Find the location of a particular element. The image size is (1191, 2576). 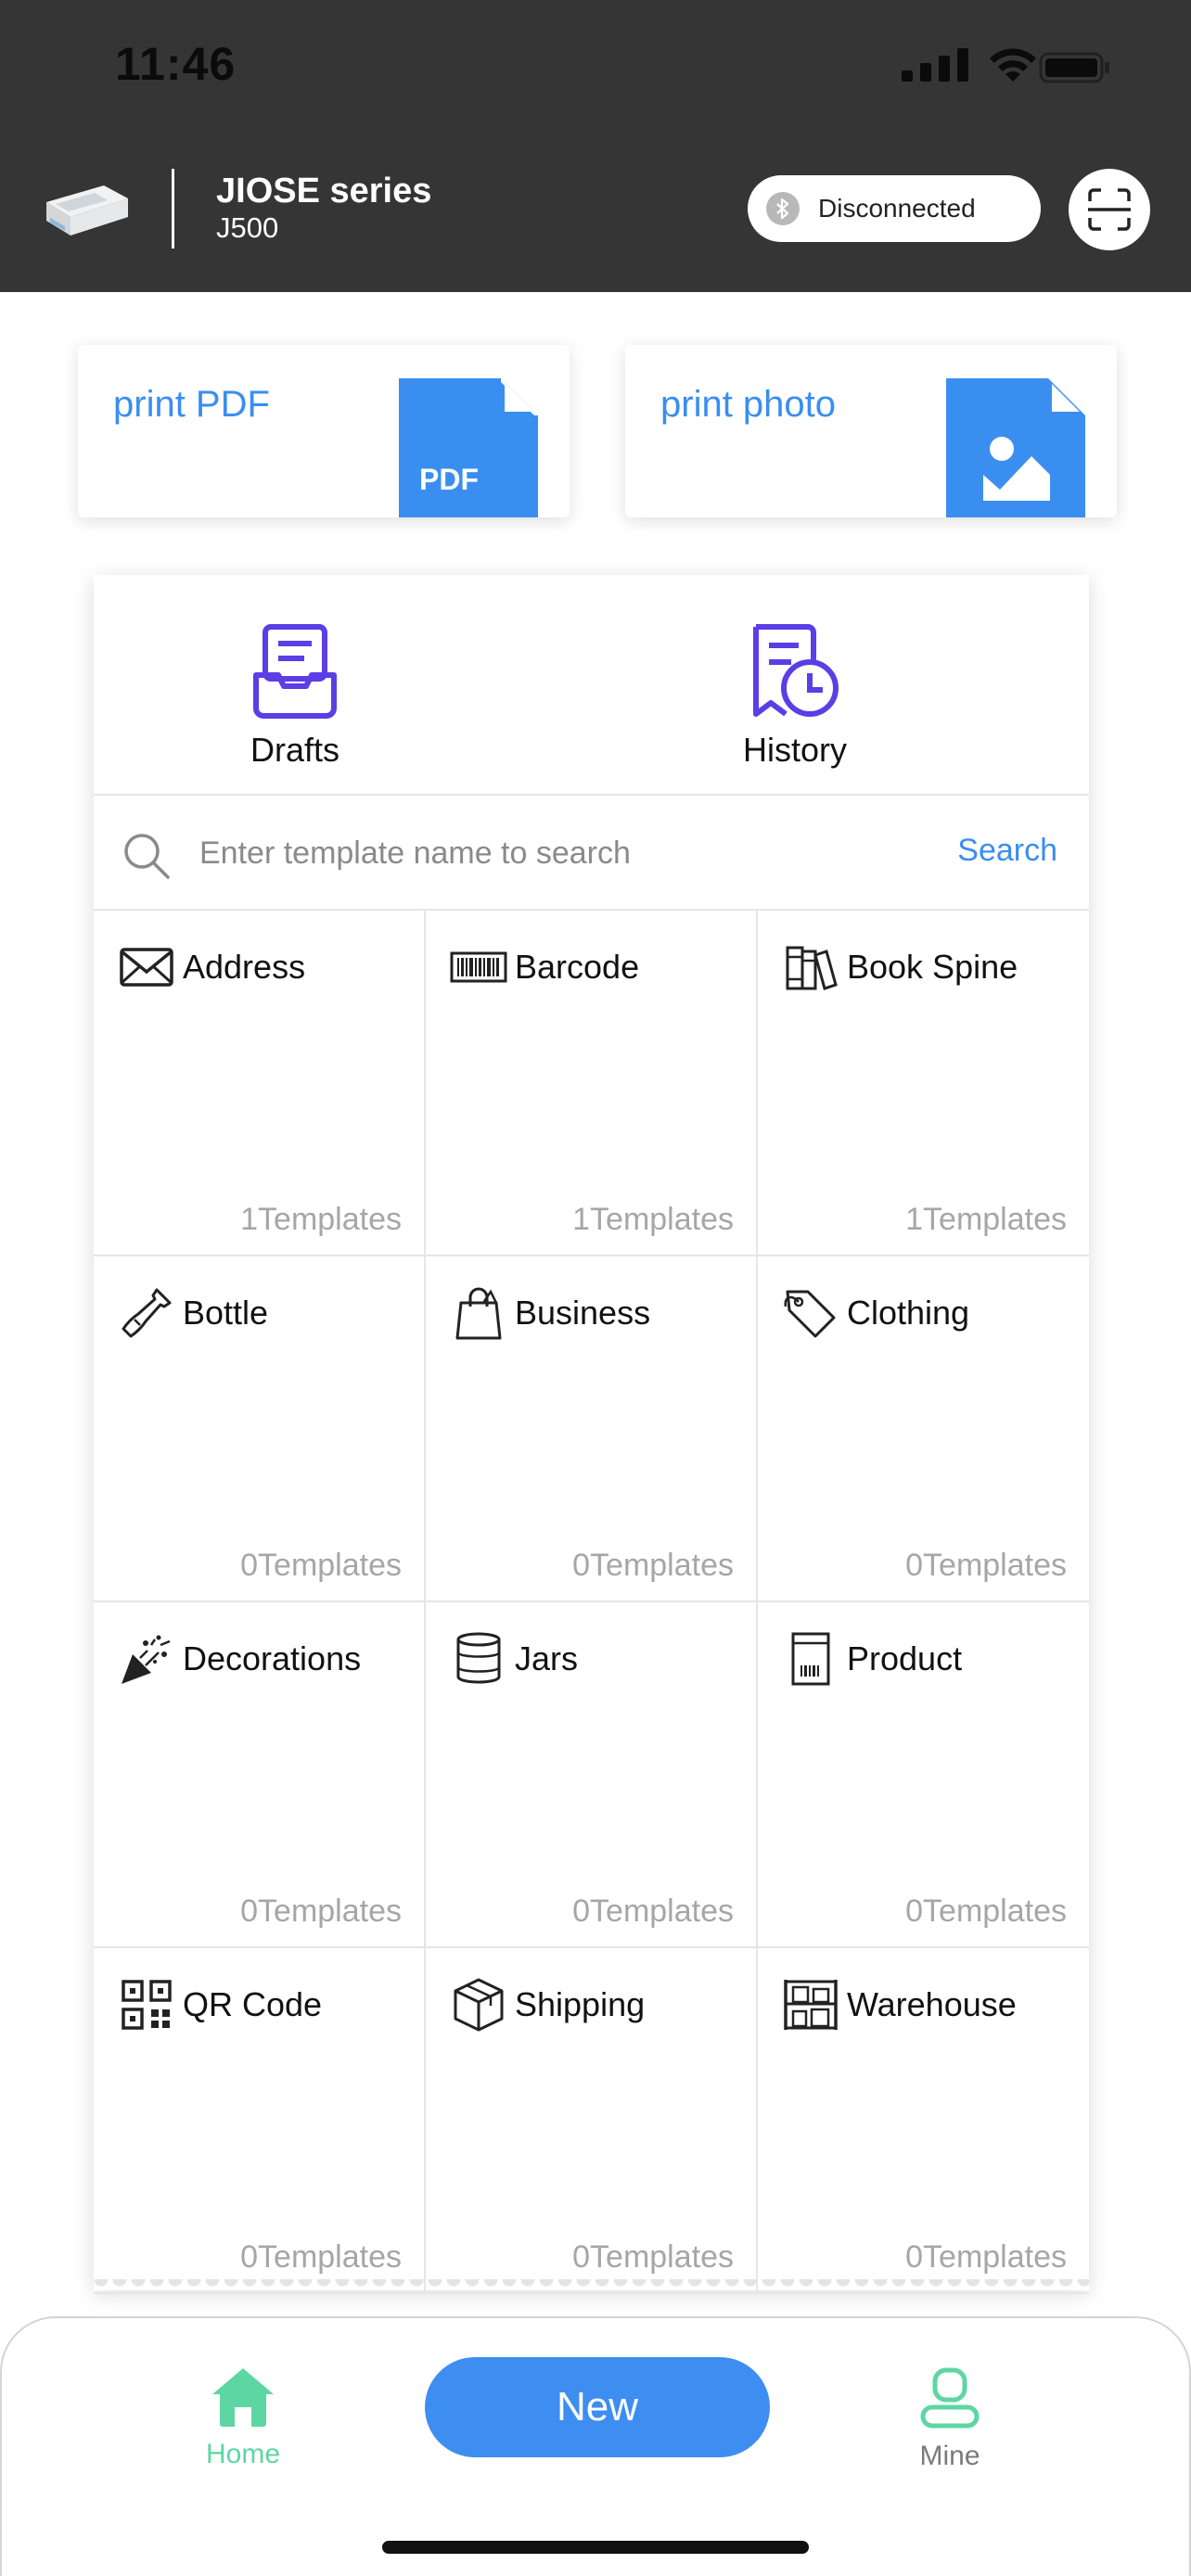

party-popper-icon is located at coordinates (146, 1659).